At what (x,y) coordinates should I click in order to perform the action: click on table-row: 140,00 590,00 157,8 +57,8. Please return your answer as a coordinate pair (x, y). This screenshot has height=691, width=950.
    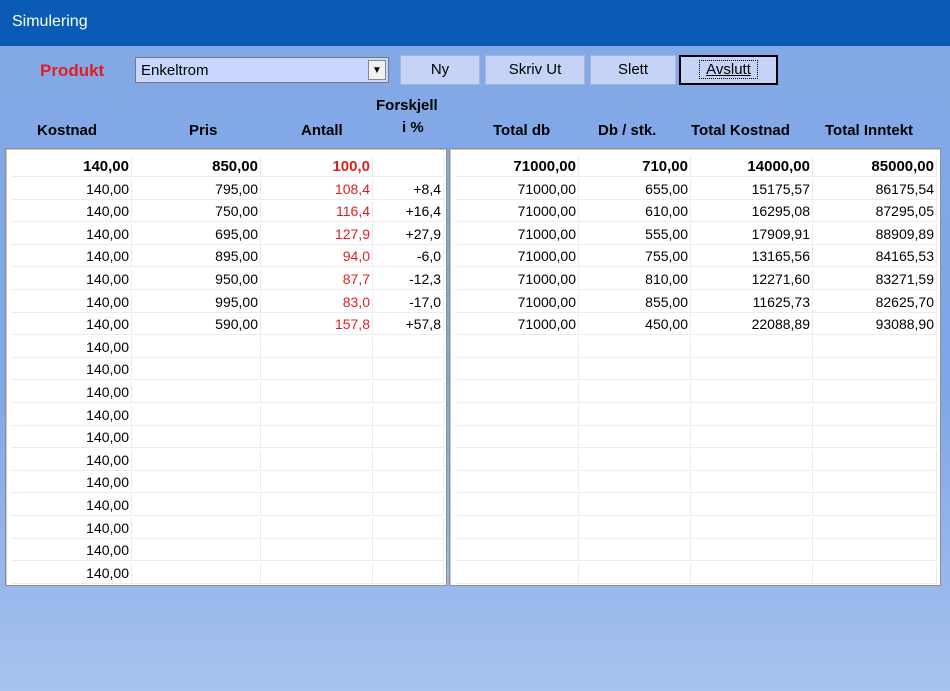
    Looking at the image, I should click on (226, 325).